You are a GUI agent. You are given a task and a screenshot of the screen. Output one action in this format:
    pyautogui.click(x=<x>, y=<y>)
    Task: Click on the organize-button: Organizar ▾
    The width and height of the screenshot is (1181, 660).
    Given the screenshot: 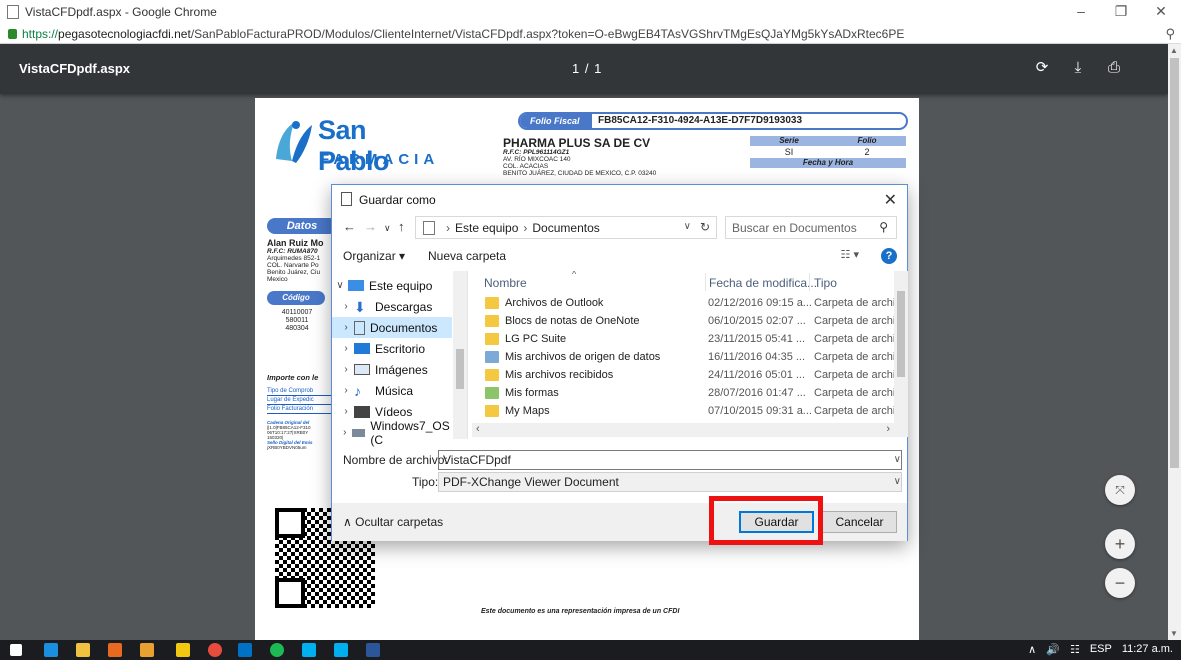 What is the action you would take?
    pyautogui.click(x=374, y=256)
    